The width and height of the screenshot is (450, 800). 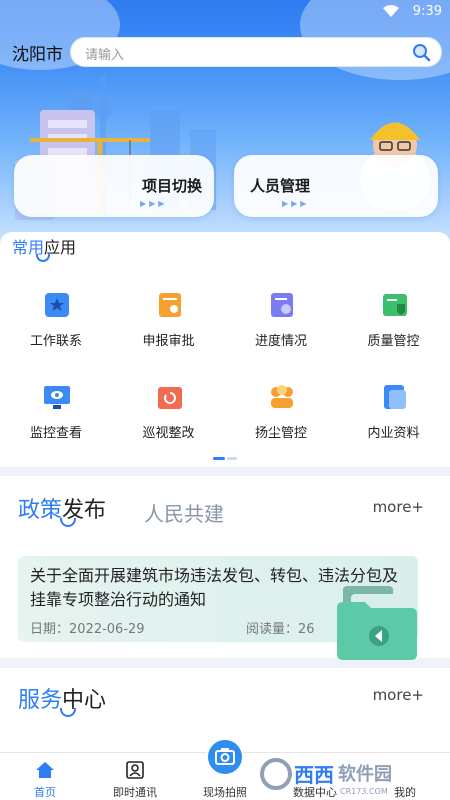 I want to click on dust-icon, so click(x=282, y=396).